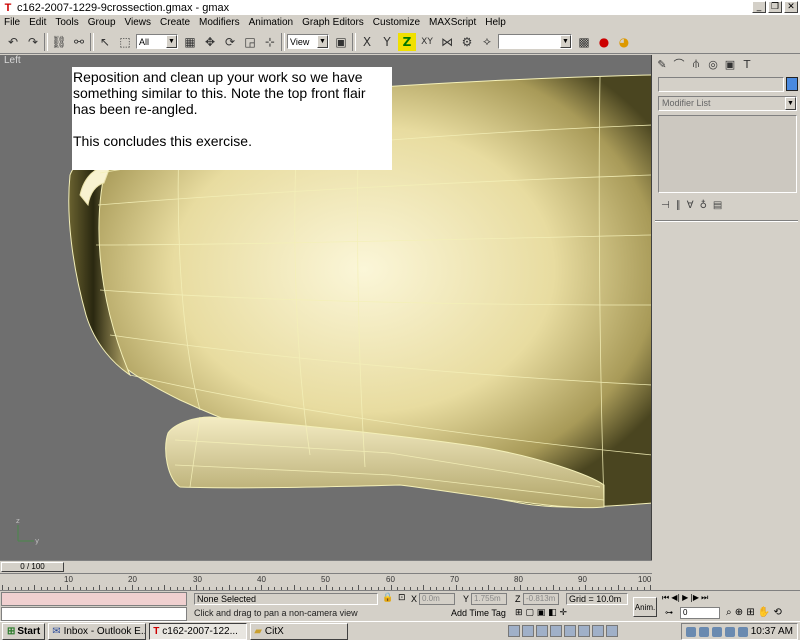 This screenshot has height=640, width=800. Describe the element at coordinates (775, 7) in the screenshot. I see `restore-button: ❐` at that location.